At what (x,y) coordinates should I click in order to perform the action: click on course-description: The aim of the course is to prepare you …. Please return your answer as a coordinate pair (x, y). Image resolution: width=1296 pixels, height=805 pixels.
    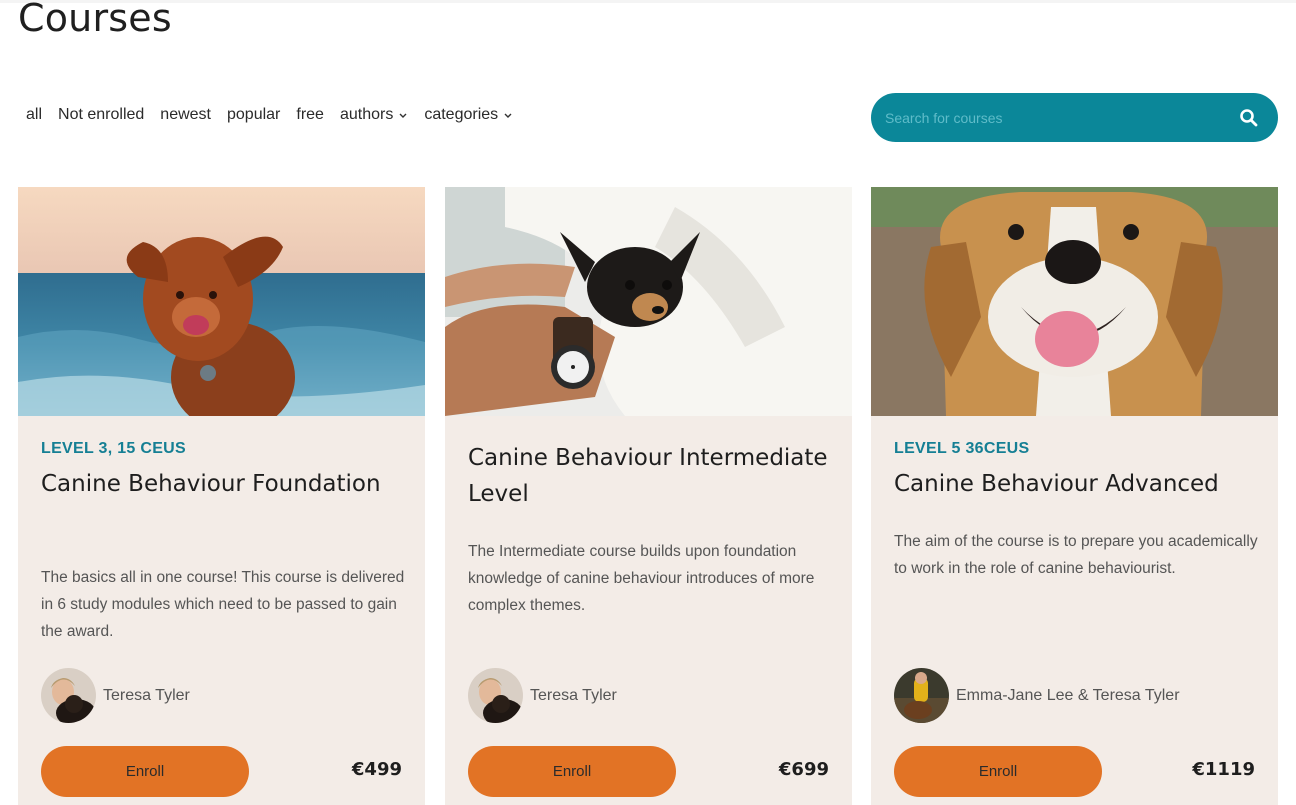
    Looking at the image, I should click on (1076, 555).